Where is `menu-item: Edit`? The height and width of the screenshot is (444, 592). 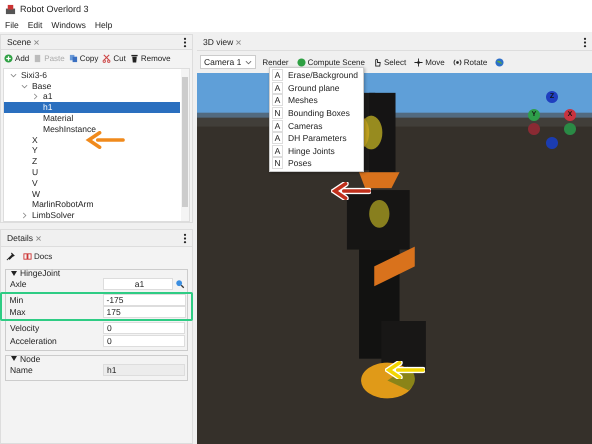 menu-item: Edit is located at coordinates (35, 25).